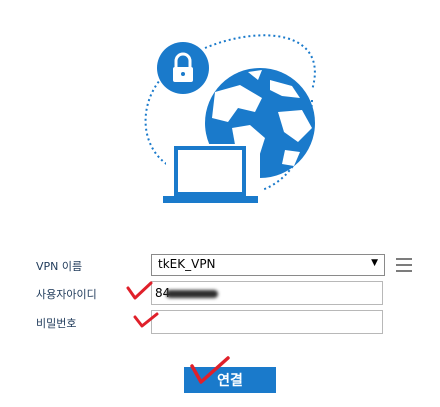  Describe the element at coordinates (374, 263) in the screenshot. I see `chevron-down-icon: ▼` at that location.